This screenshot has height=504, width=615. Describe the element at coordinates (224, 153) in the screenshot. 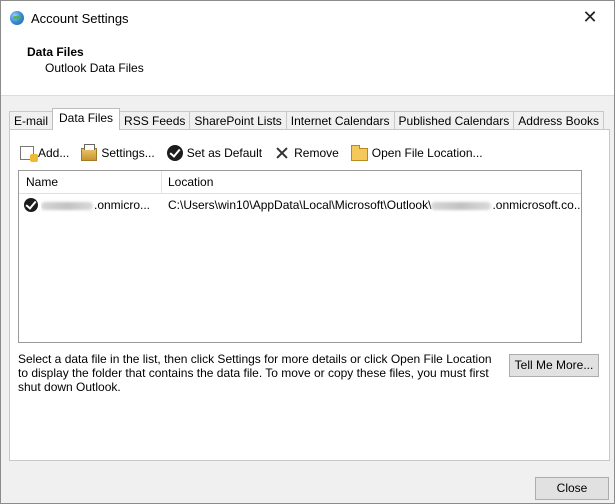

I see `set-default-label: Set as Default` at that location.